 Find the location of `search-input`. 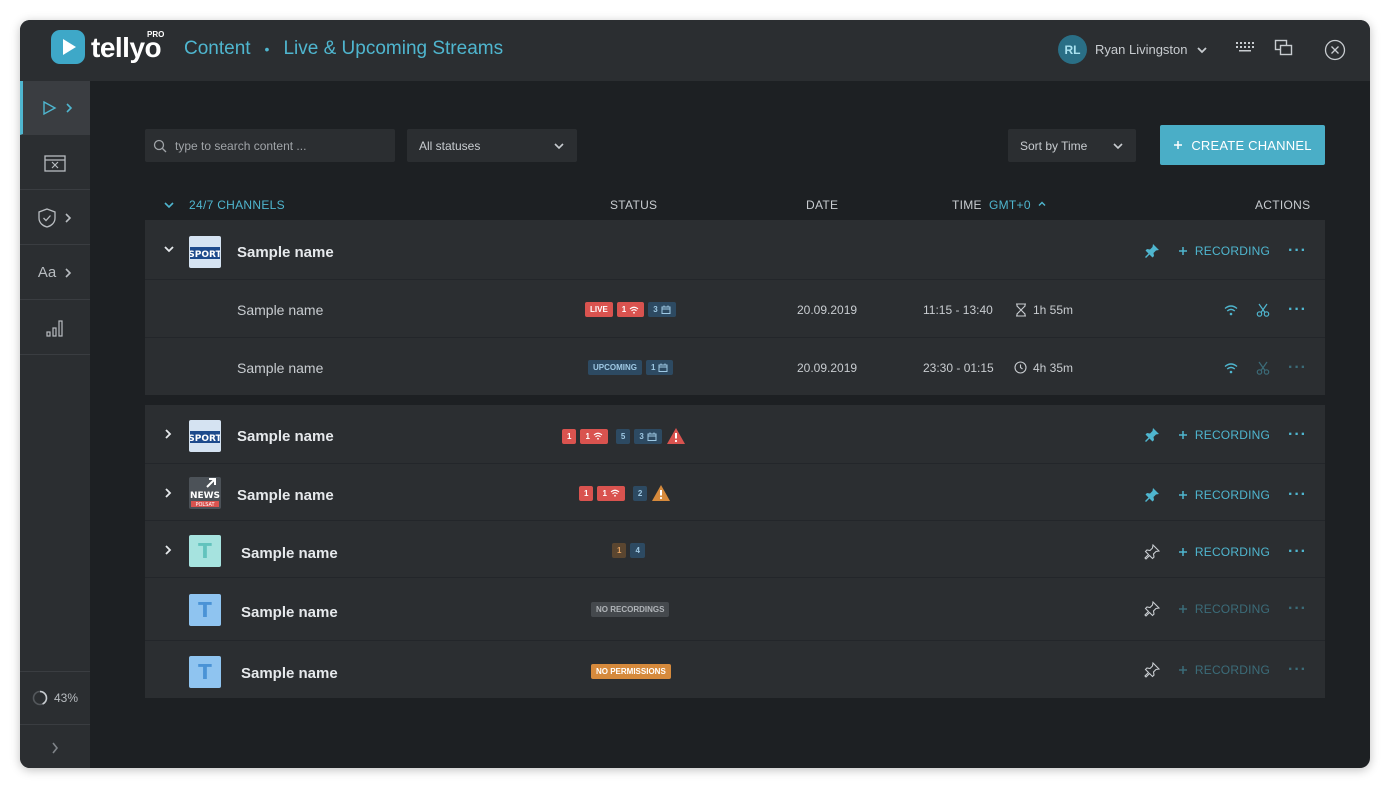

search-input is located at coordinates (275, 145).